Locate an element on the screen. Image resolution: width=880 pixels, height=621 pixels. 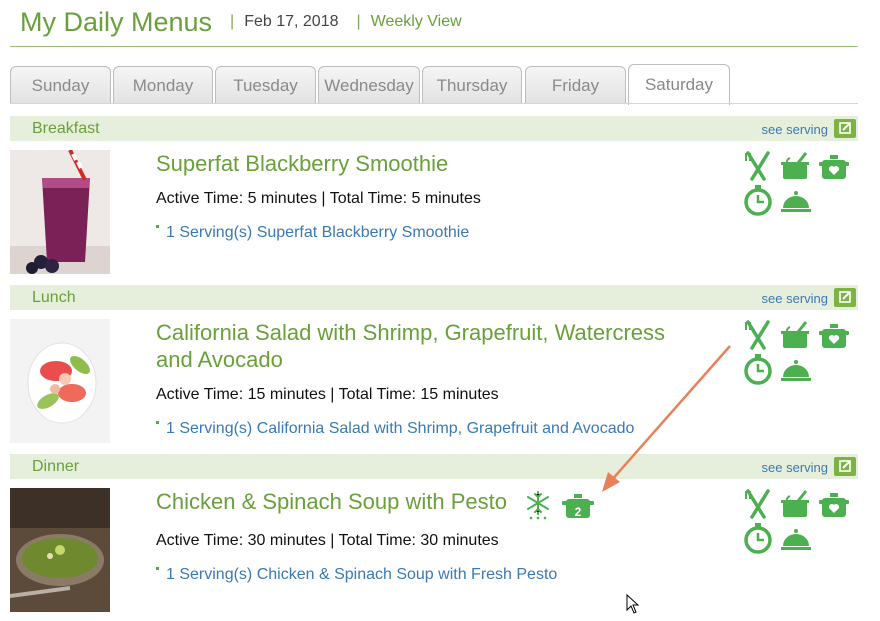
recipe-image-salad is located at coordinates (60, 381).